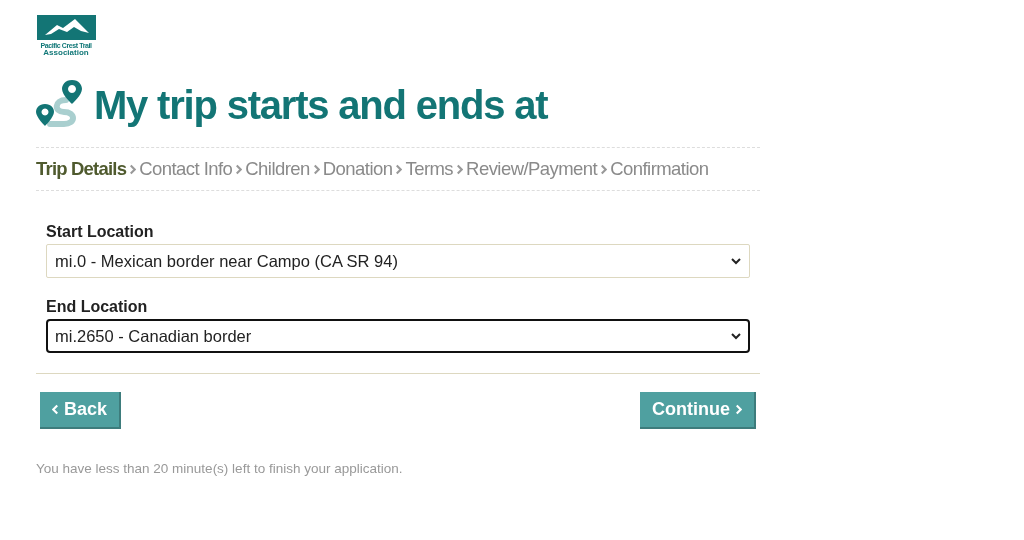 Image resolution: width=1024 pixels, height=540 pixels. I want to click on step-link: Contact Info, so click(186, 169).